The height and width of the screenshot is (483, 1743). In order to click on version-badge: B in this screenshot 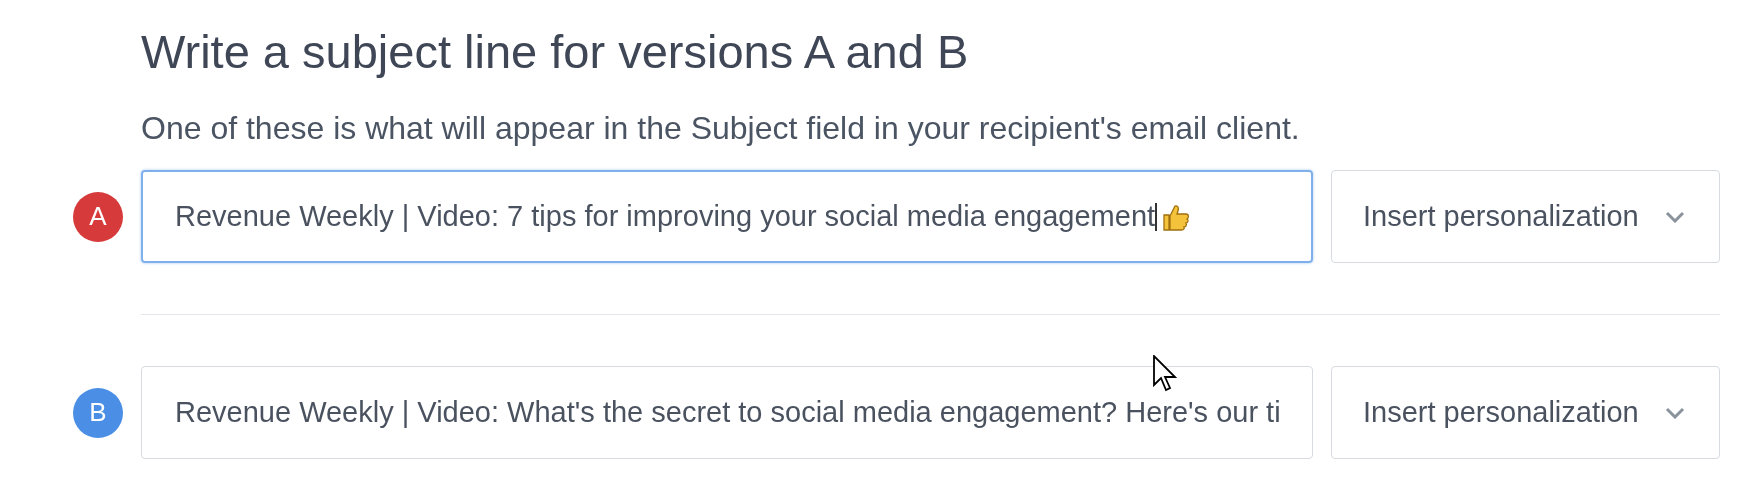, I will do `click(98, 412)`.